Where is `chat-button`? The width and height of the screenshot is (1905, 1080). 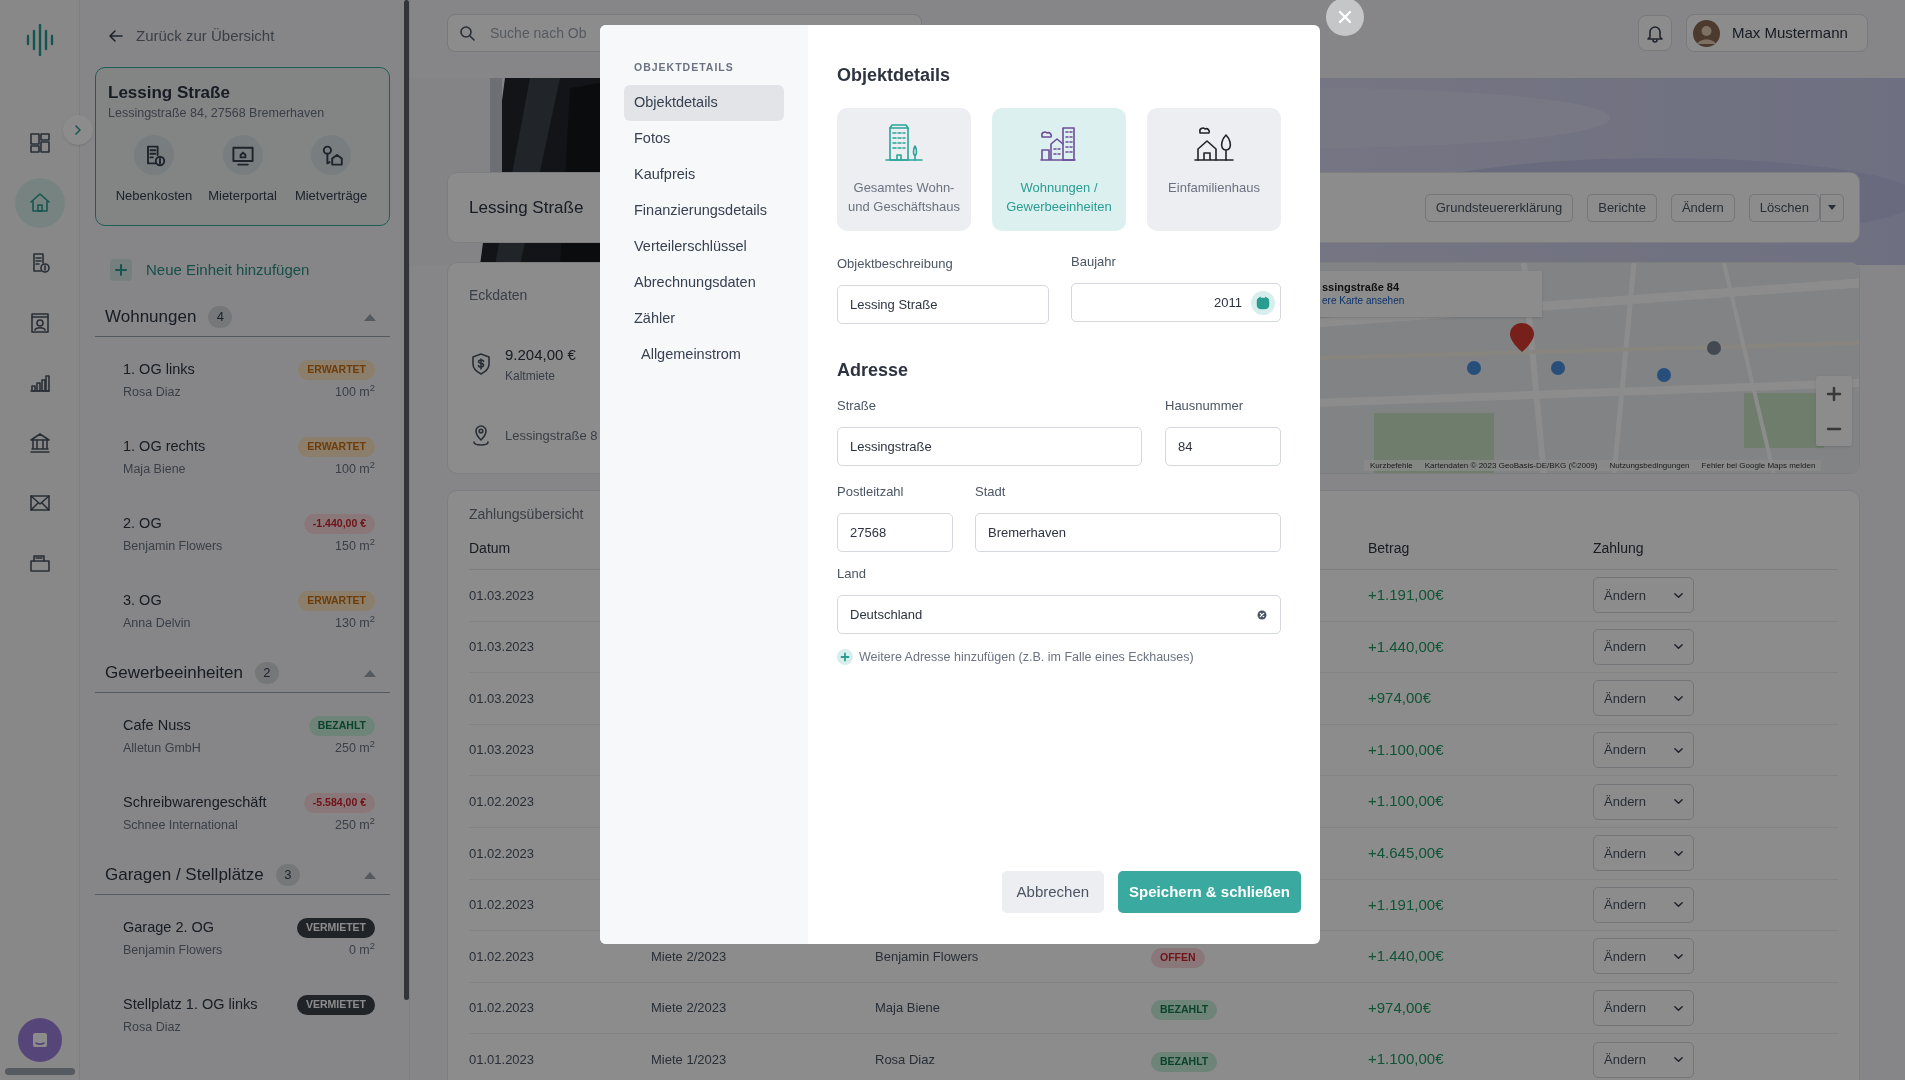 chat-button is located at coordinates (40, 1040).